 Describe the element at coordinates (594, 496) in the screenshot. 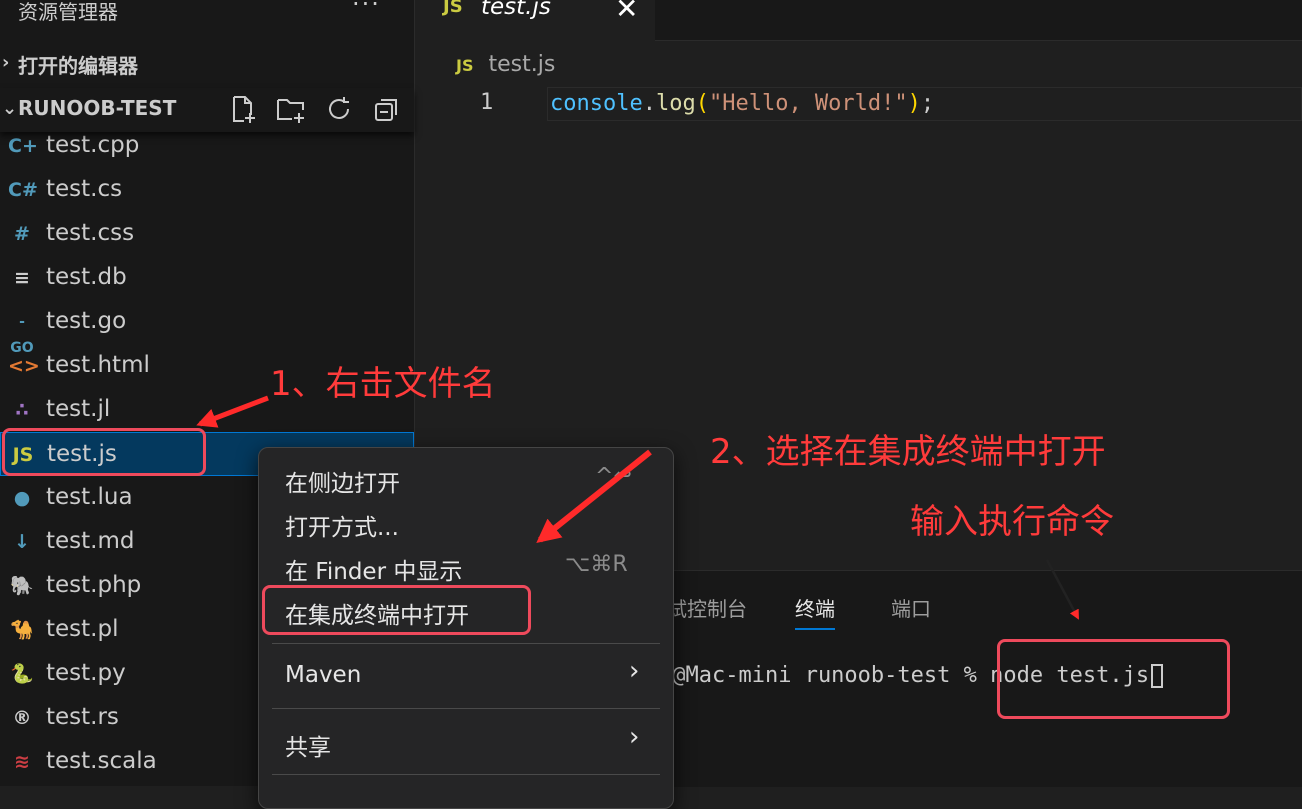

I see `arrow-to-menu-item` at that location.